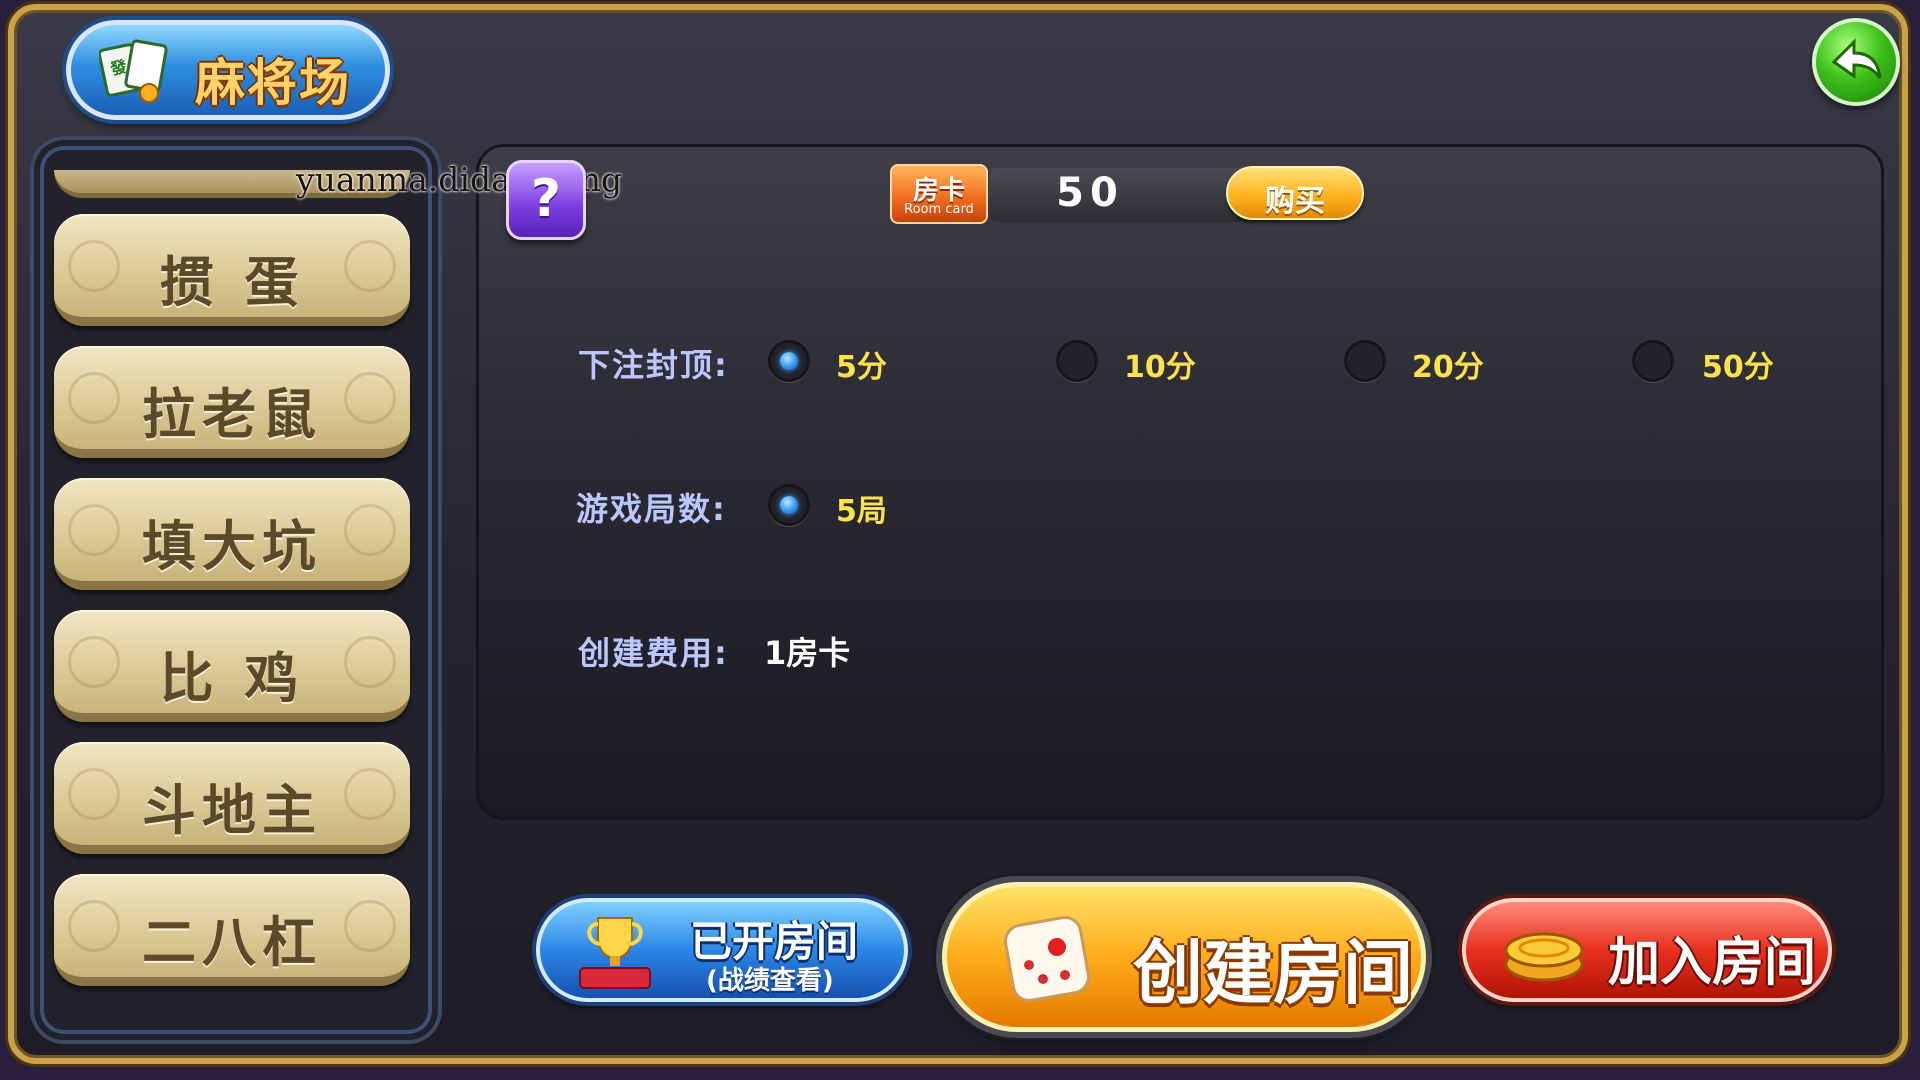 This screenshot has width=1920, height=1080. Describe the element at coordinates (232, 678) in the screenshot. I see `sidebar-item-label: 比 鸡` at that location.